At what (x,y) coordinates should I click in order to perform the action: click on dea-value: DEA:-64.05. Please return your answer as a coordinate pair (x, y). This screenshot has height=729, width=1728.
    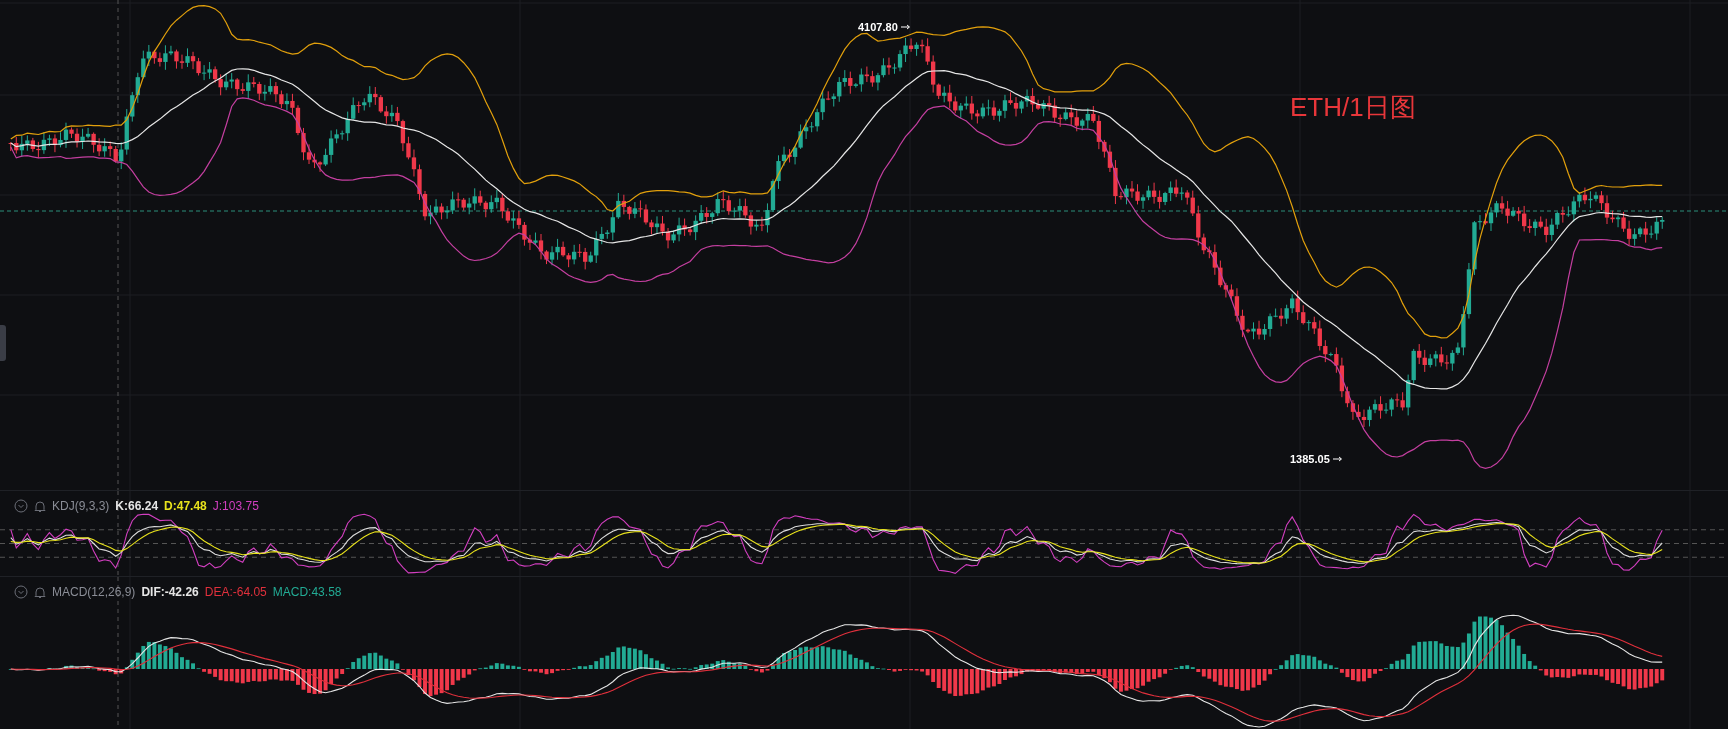
    Looking at the image, I should click on (235, 592).